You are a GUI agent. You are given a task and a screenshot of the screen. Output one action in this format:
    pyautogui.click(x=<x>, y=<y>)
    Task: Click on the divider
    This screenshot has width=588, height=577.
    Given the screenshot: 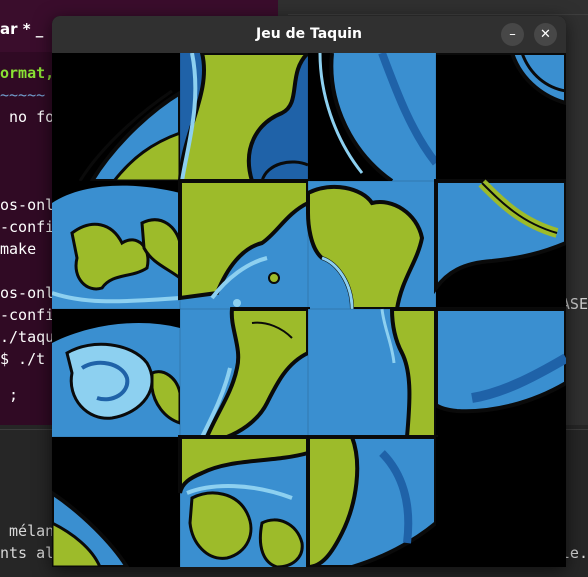 What is the action you would take?
    pyautogui.click(x=438, y=14)
    